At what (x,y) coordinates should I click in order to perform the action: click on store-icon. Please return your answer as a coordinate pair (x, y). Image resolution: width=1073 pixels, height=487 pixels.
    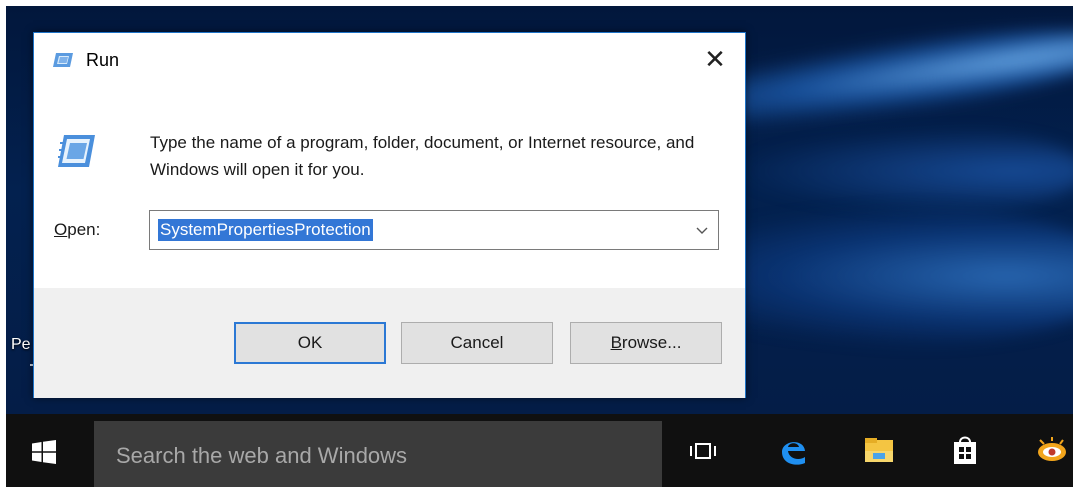
    Looking at the image, I should click on (965, 450).